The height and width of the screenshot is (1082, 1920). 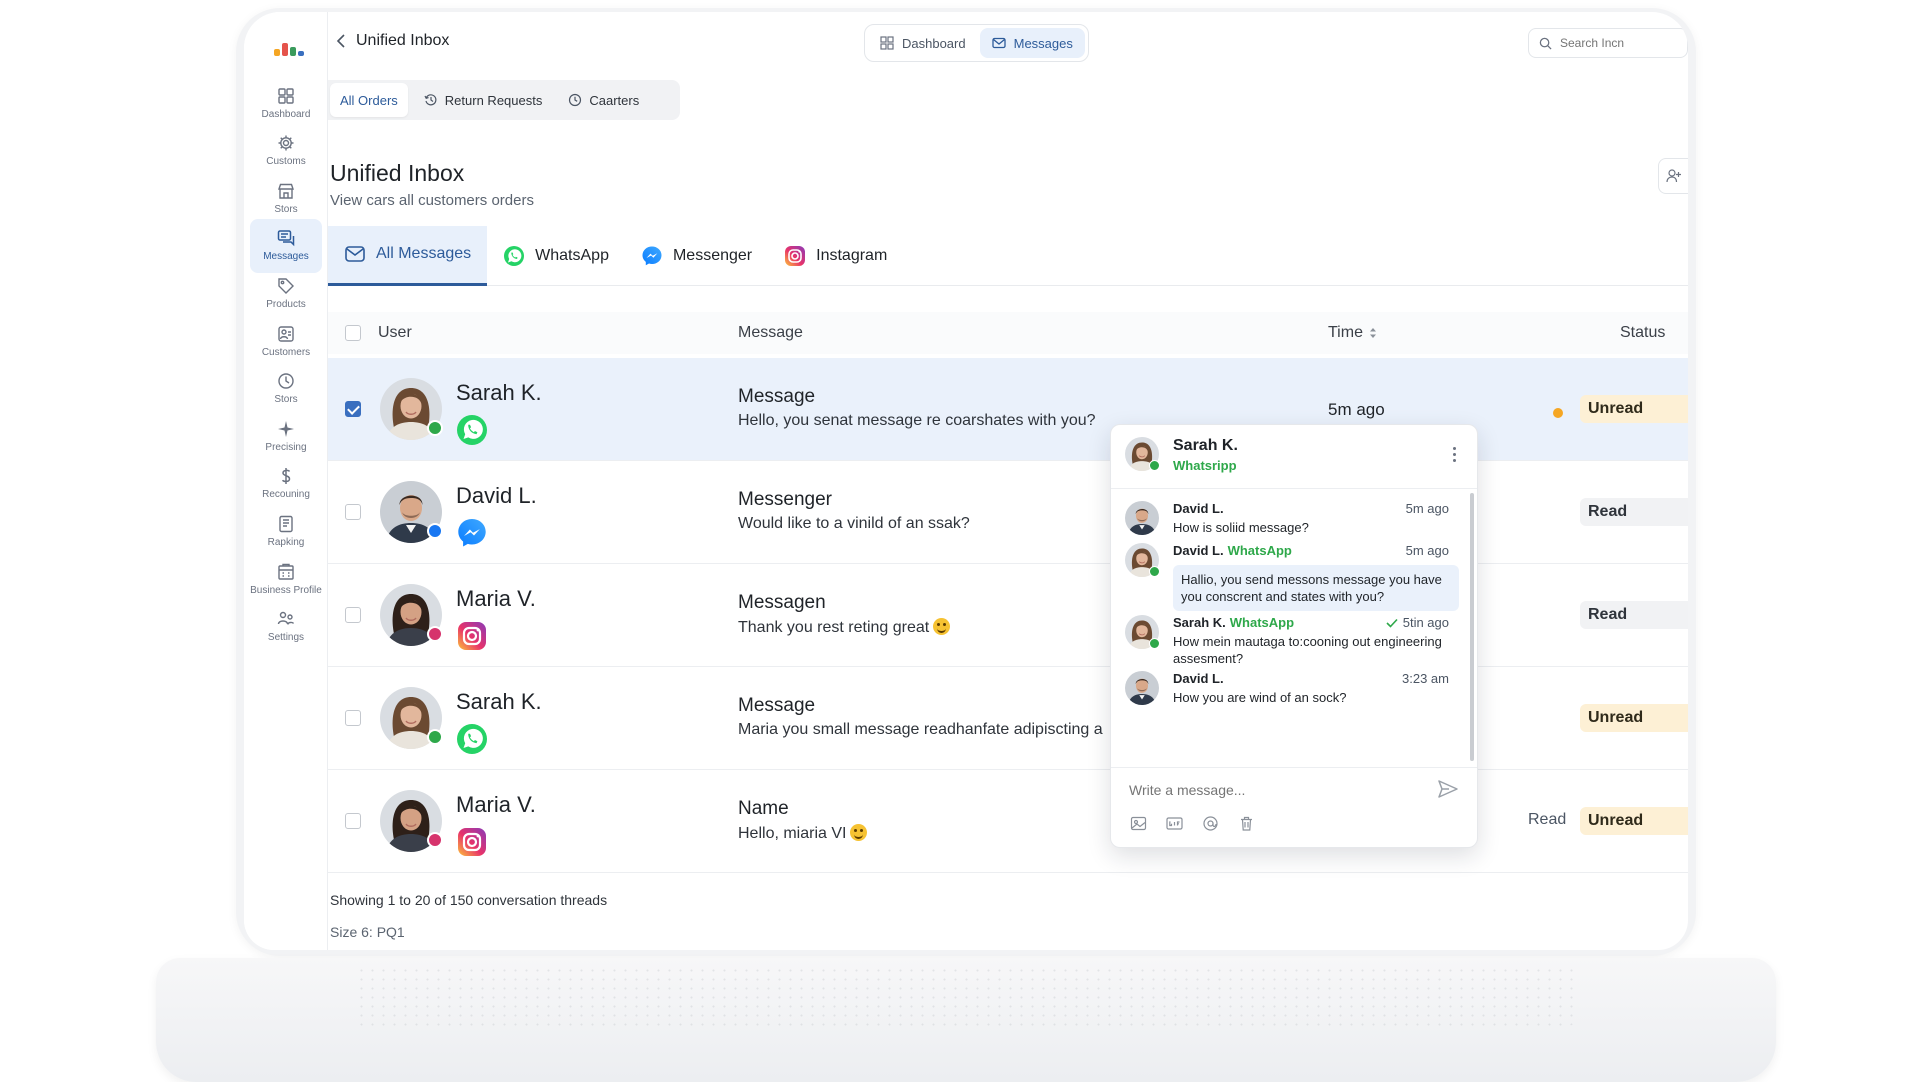 I want to click on sparkle-icon, so click(x=286, y=428).